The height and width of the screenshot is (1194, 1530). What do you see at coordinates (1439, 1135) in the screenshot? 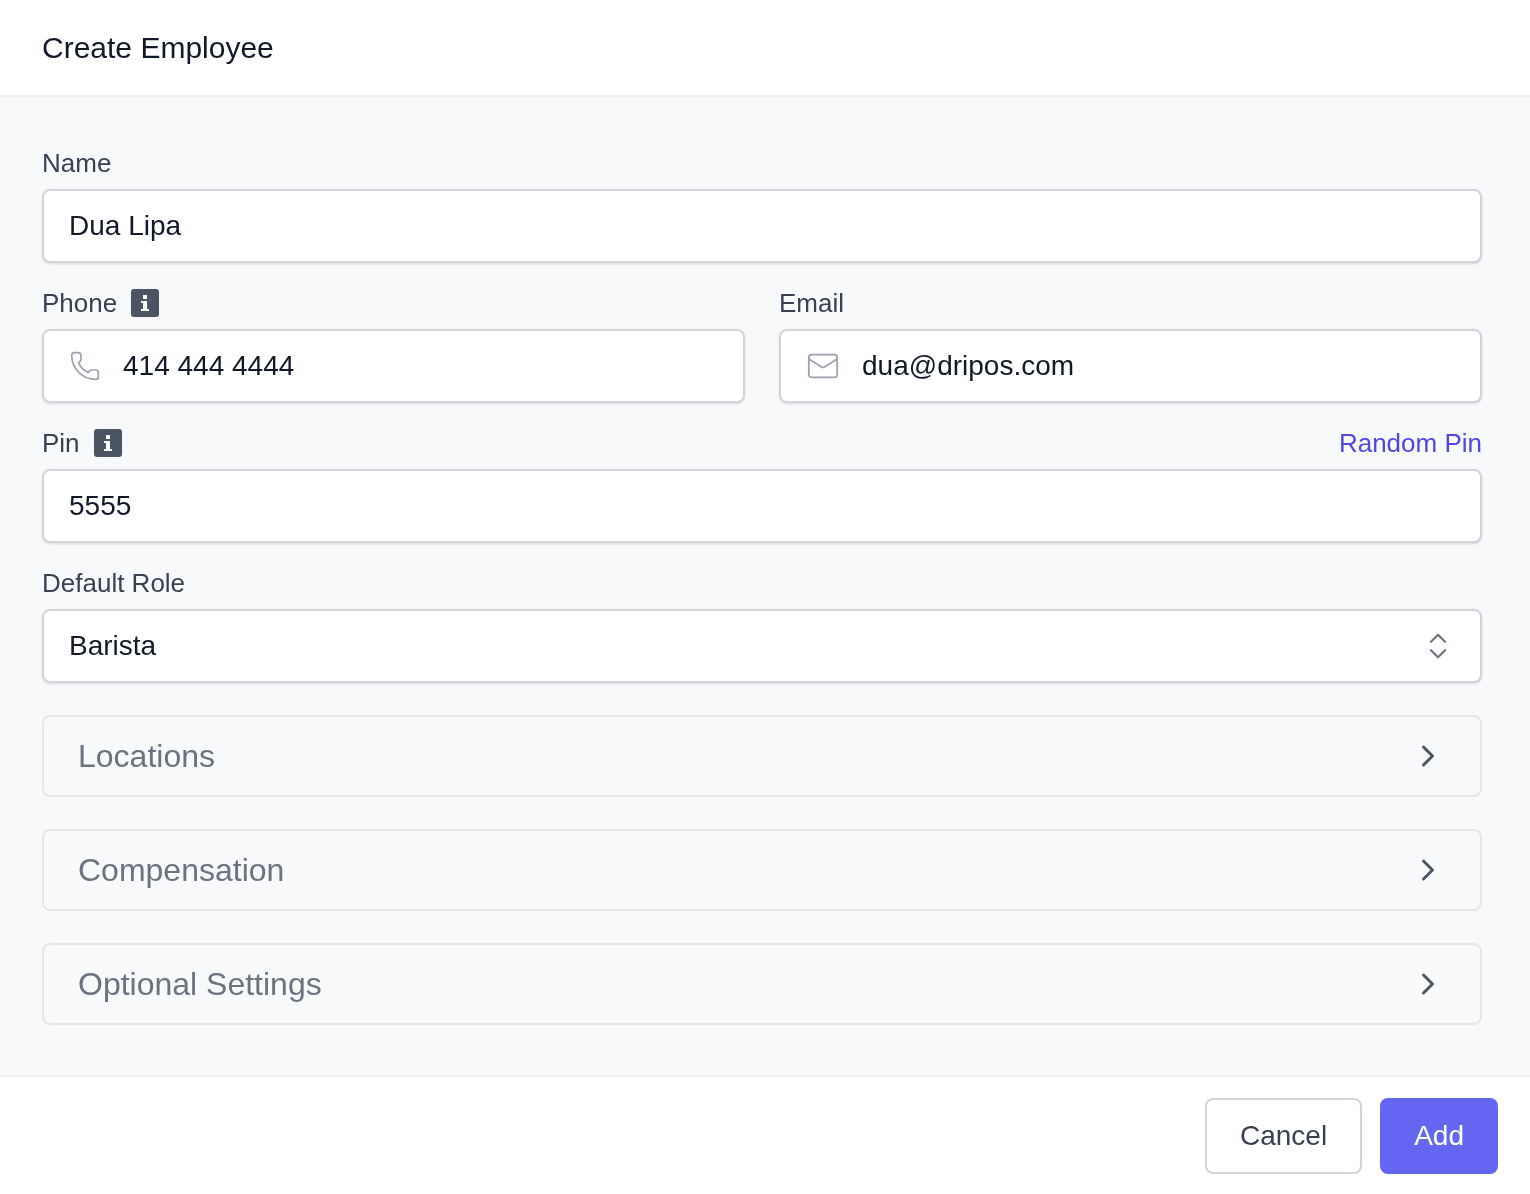
I see `add-button: Add` at bounding box center [1439, 1135].